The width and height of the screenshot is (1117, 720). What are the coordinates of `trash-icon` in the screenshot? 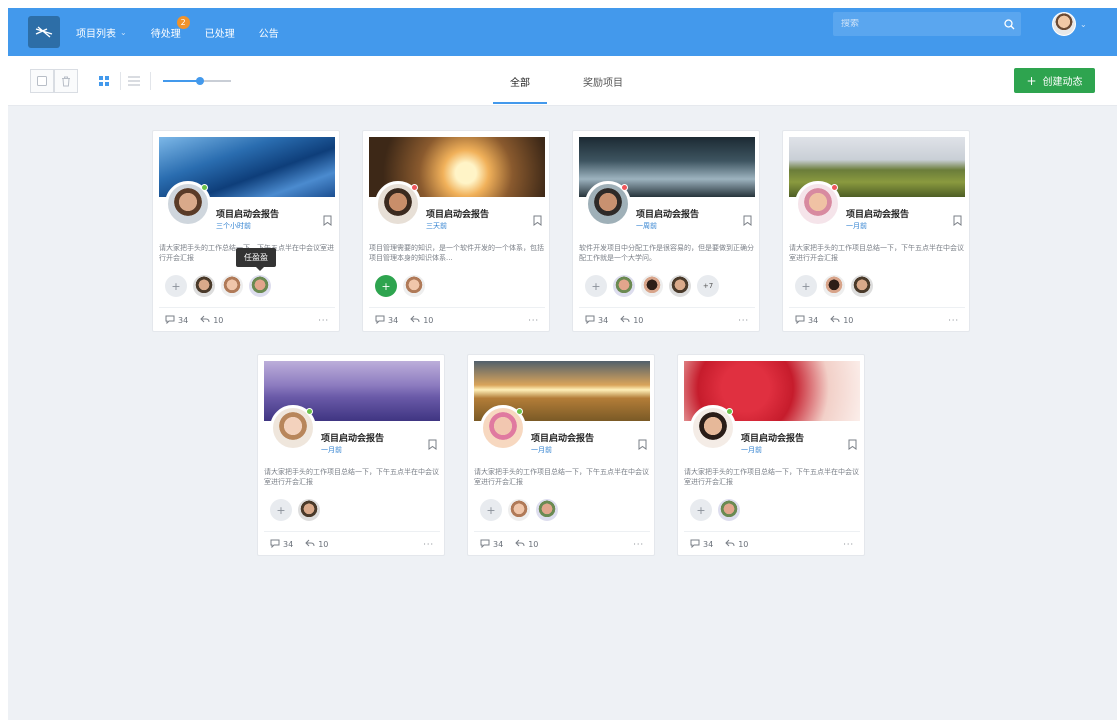 It's located at (66, 81).